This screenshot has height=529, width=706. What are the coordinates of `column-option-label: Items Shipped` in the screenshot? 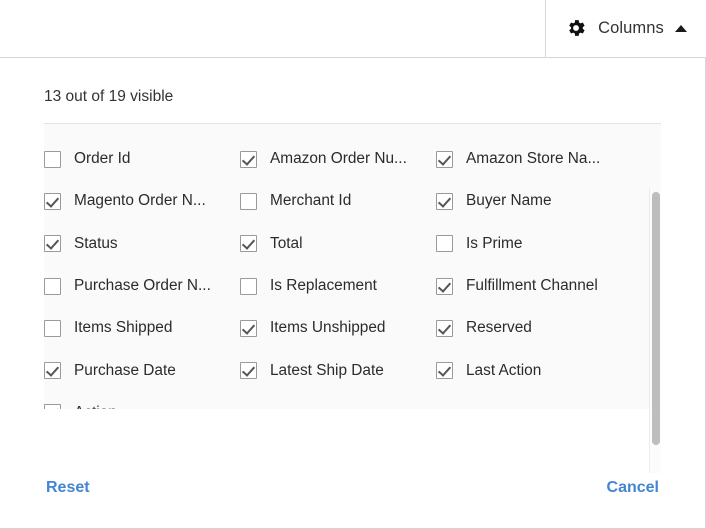 It's located at (123, 328).